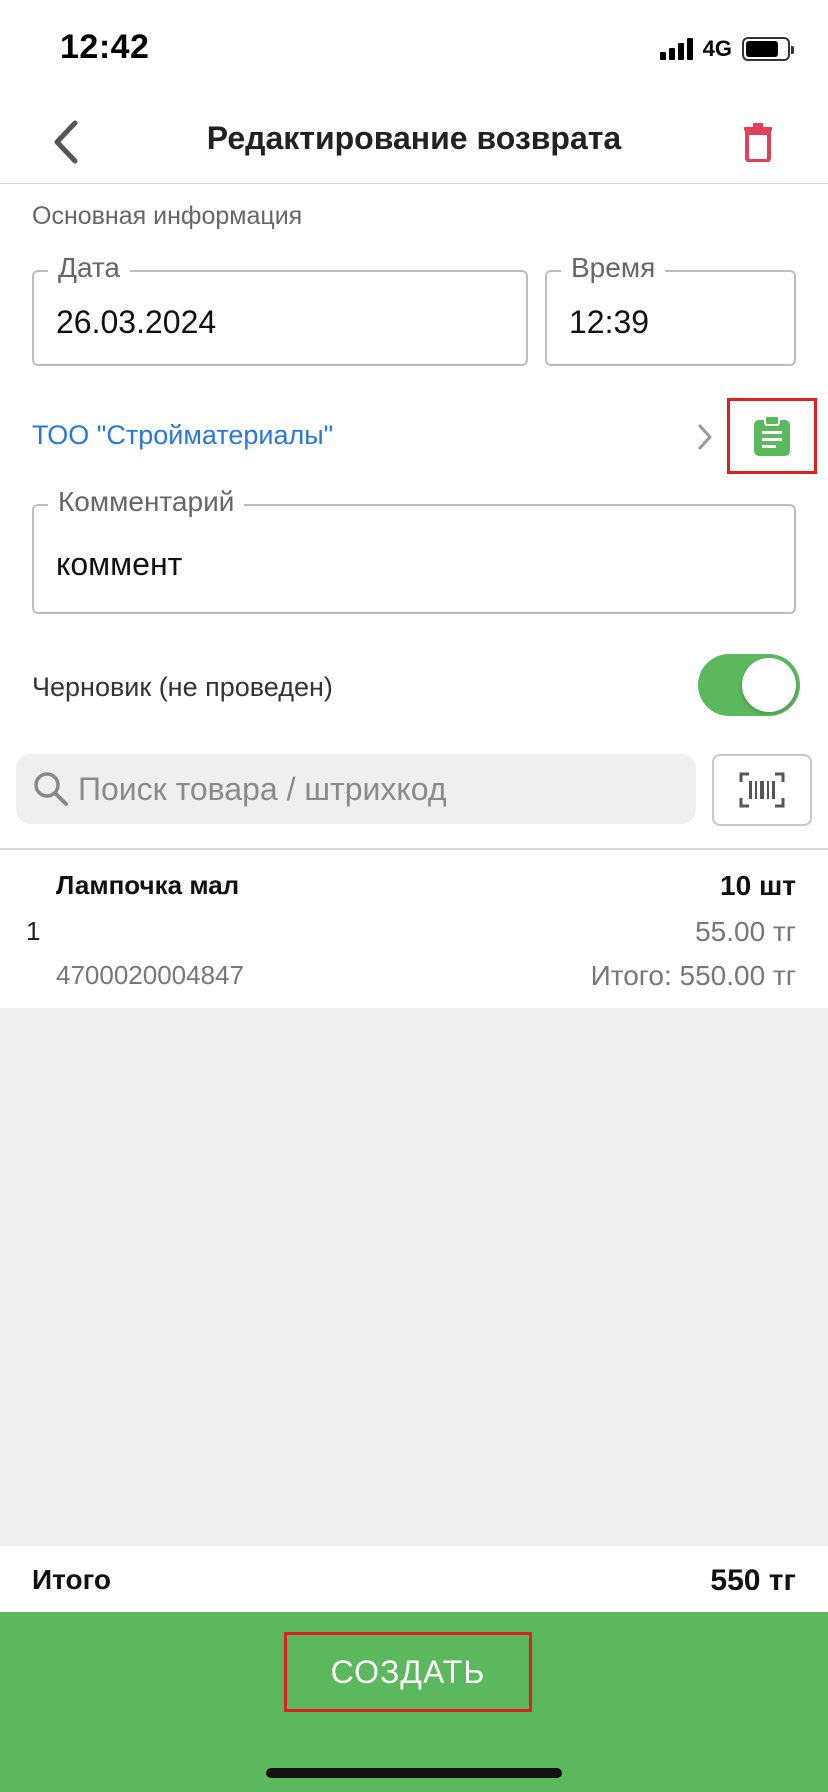  I want to click on status-bar: 12:42 4G, so click(414, 50).